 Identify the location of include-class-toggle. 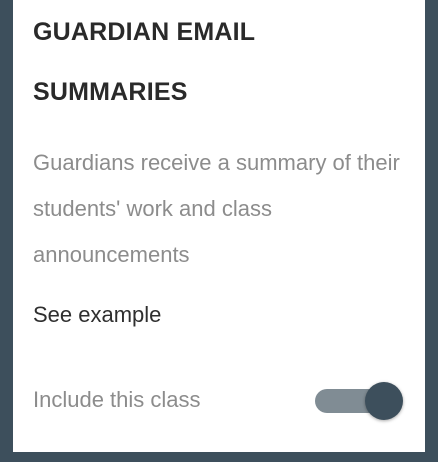
(359, 401).